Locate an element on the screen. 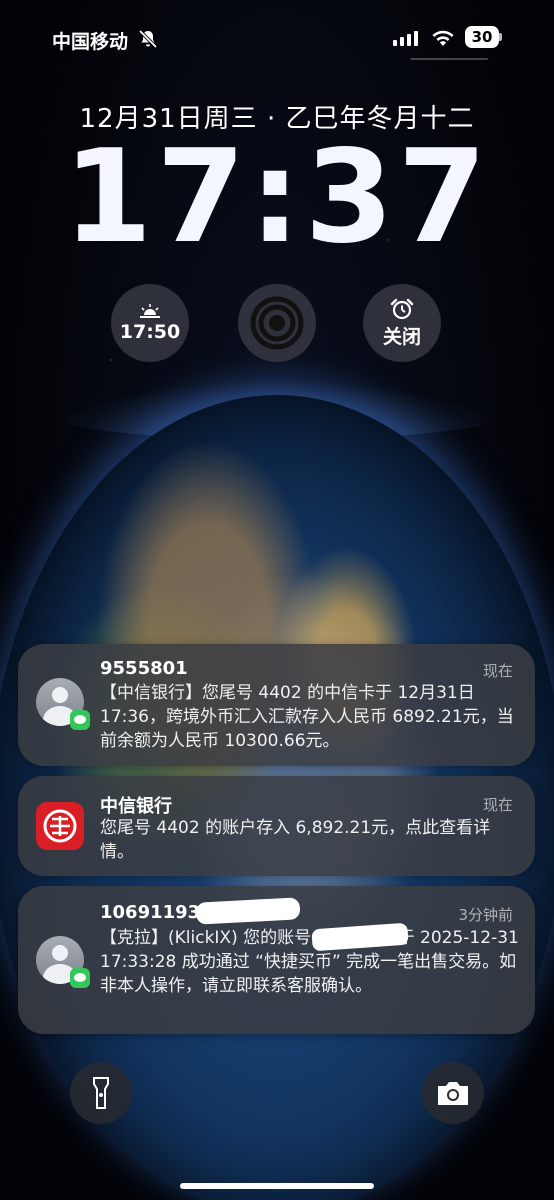 This screenshot has width=554, height=1200. battery-icon: 30 is located at coordinates (483, 38).